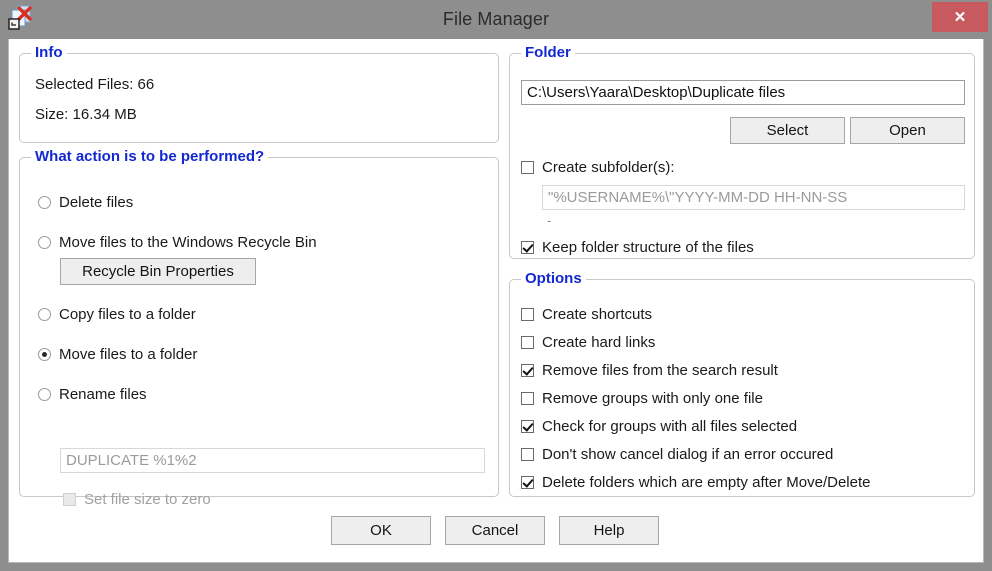 The image size is (992, 571). What do you see at coordinates (128, 354) in the screenshot?
I see `radio-label: Move files to a folder` at bounding box center [128, 354].